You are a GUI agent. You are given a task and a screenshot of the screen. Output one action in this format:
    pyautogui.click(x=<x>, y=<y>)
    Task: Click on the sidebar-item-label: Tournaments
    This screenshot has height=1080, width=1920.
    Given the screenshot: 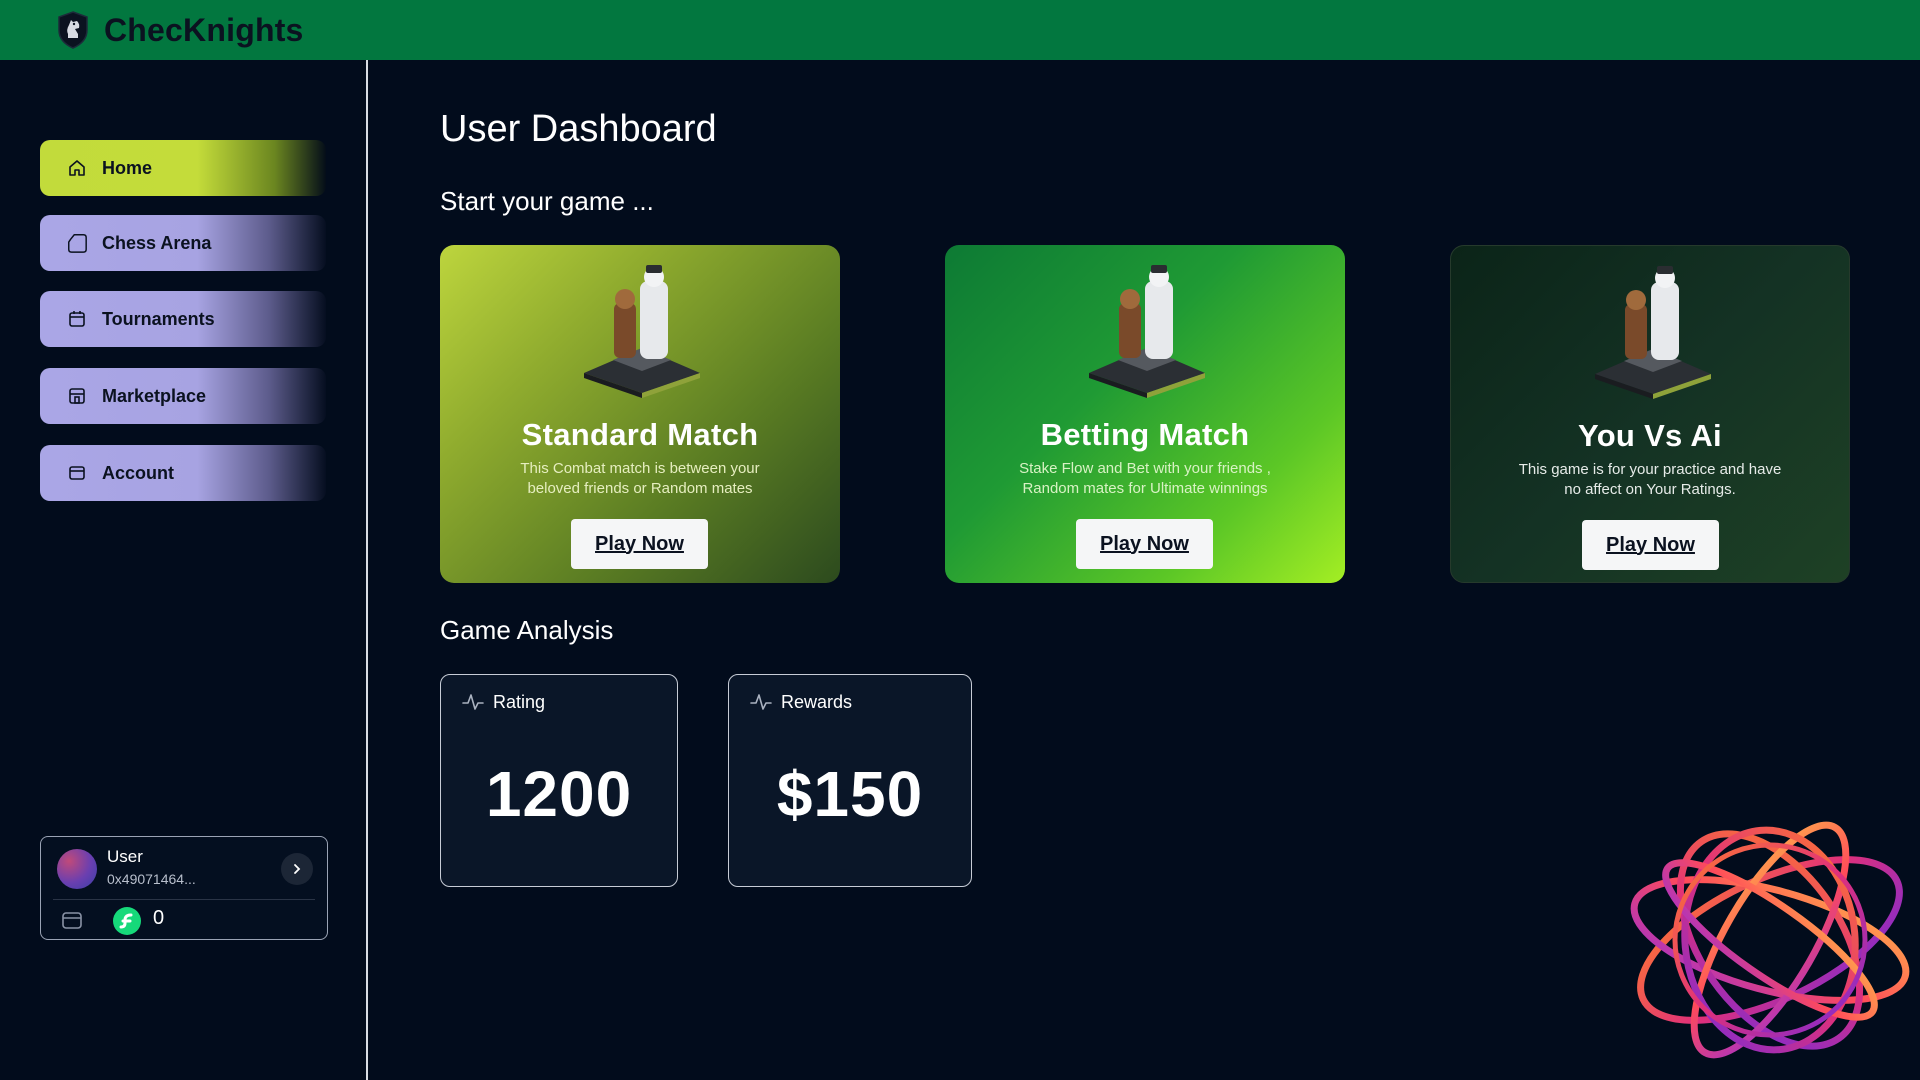 What is the action you would take?
    pyautogui.click(x=158, y=318)
    